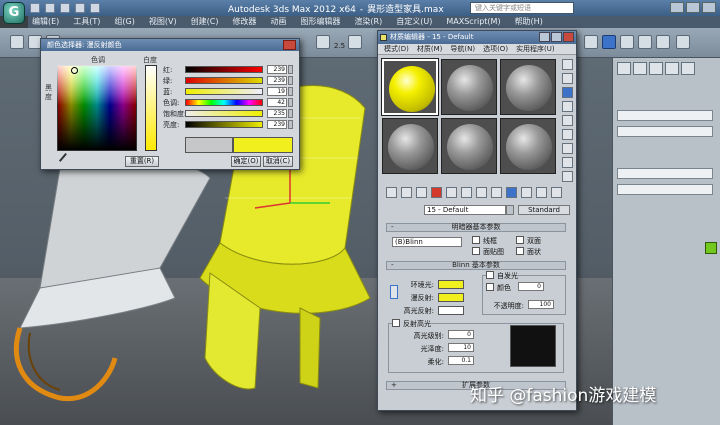 The width and height of the screenshot is (720, 425). I want to click on ambient-color-swatch, so click(451, 284).